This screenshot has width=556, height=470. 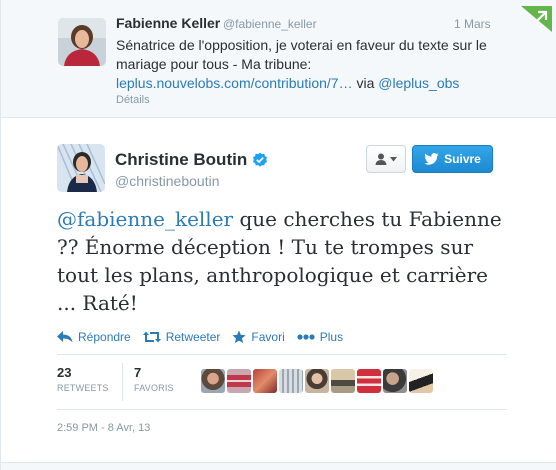 What do you see at coordinates (133, 100) in the screenshot?
I see `details-link: Détails` at bounding box center [133, 100].